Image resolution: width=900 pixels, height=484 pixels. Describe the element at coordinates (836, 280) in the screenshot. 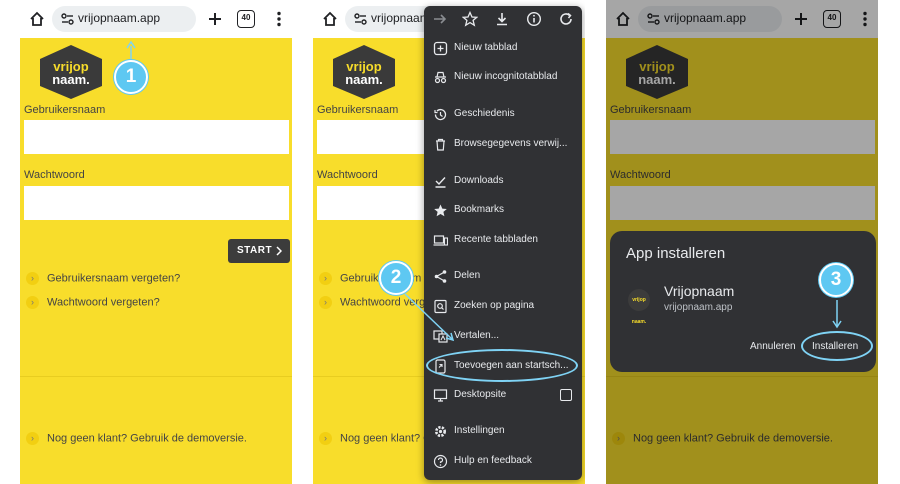

I see `step-badge-3: 3` at that location.